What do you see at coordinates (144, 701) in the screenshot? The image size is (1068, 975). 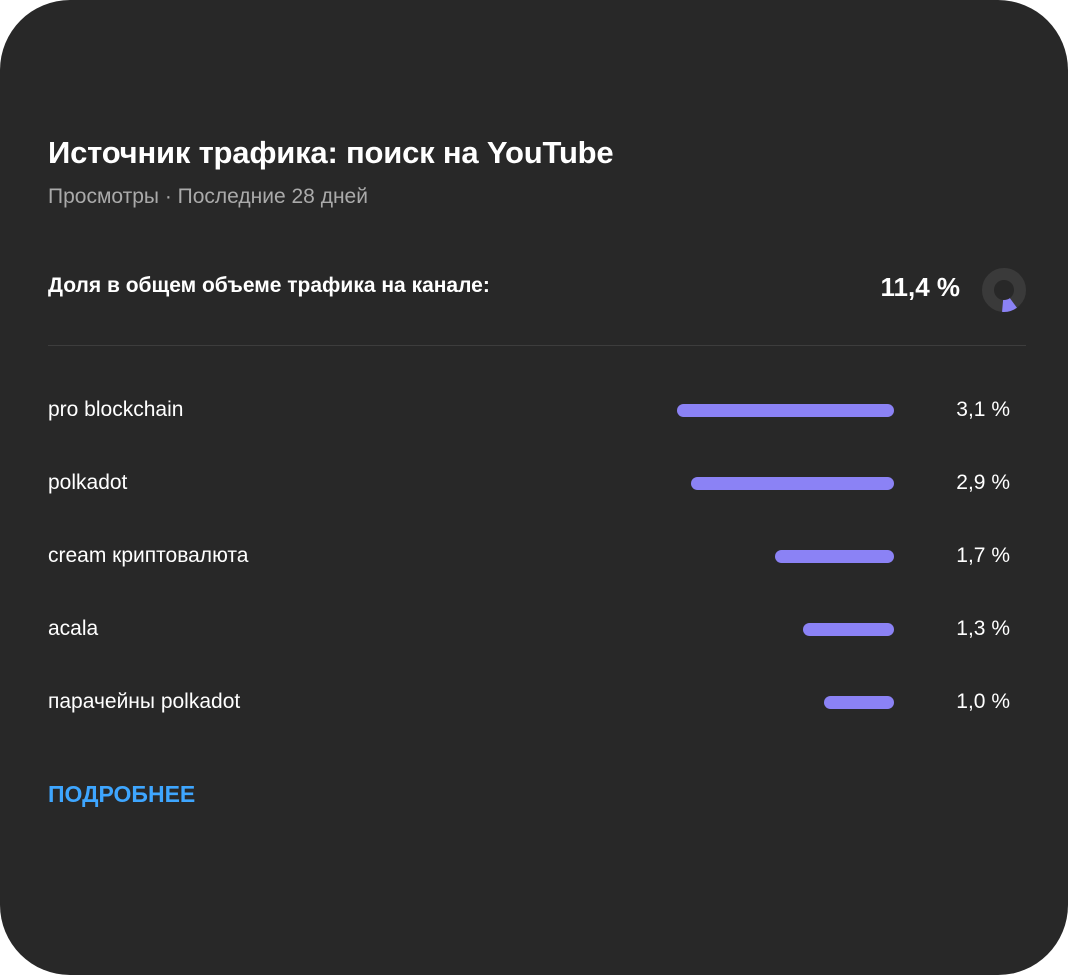 I see `row-label: парачейны polkadot` at bounding box center [144, 701].